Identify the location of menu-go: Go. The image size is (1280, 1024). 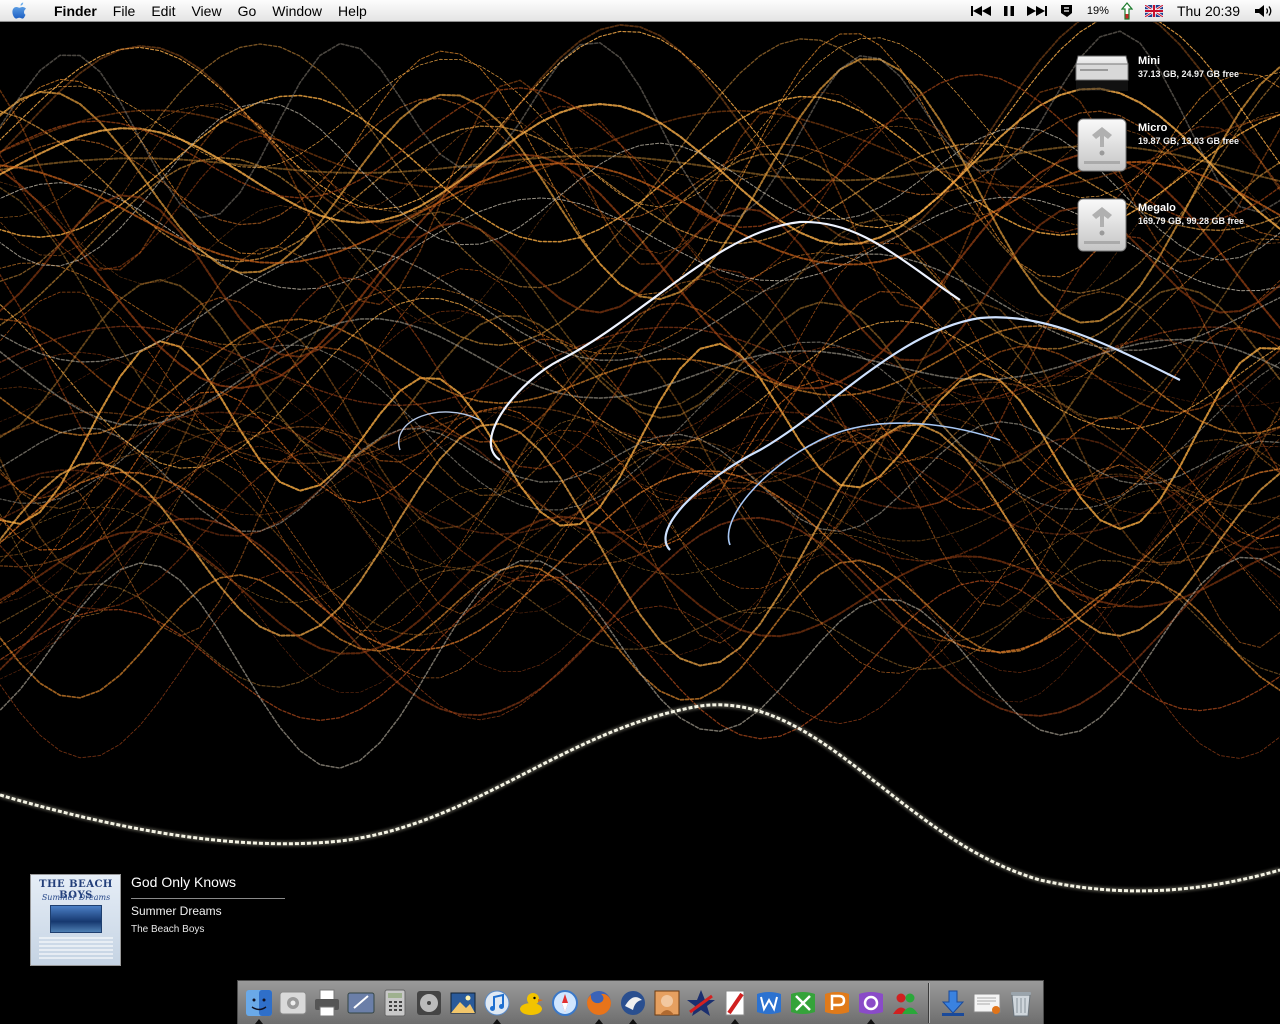
(247, 11).